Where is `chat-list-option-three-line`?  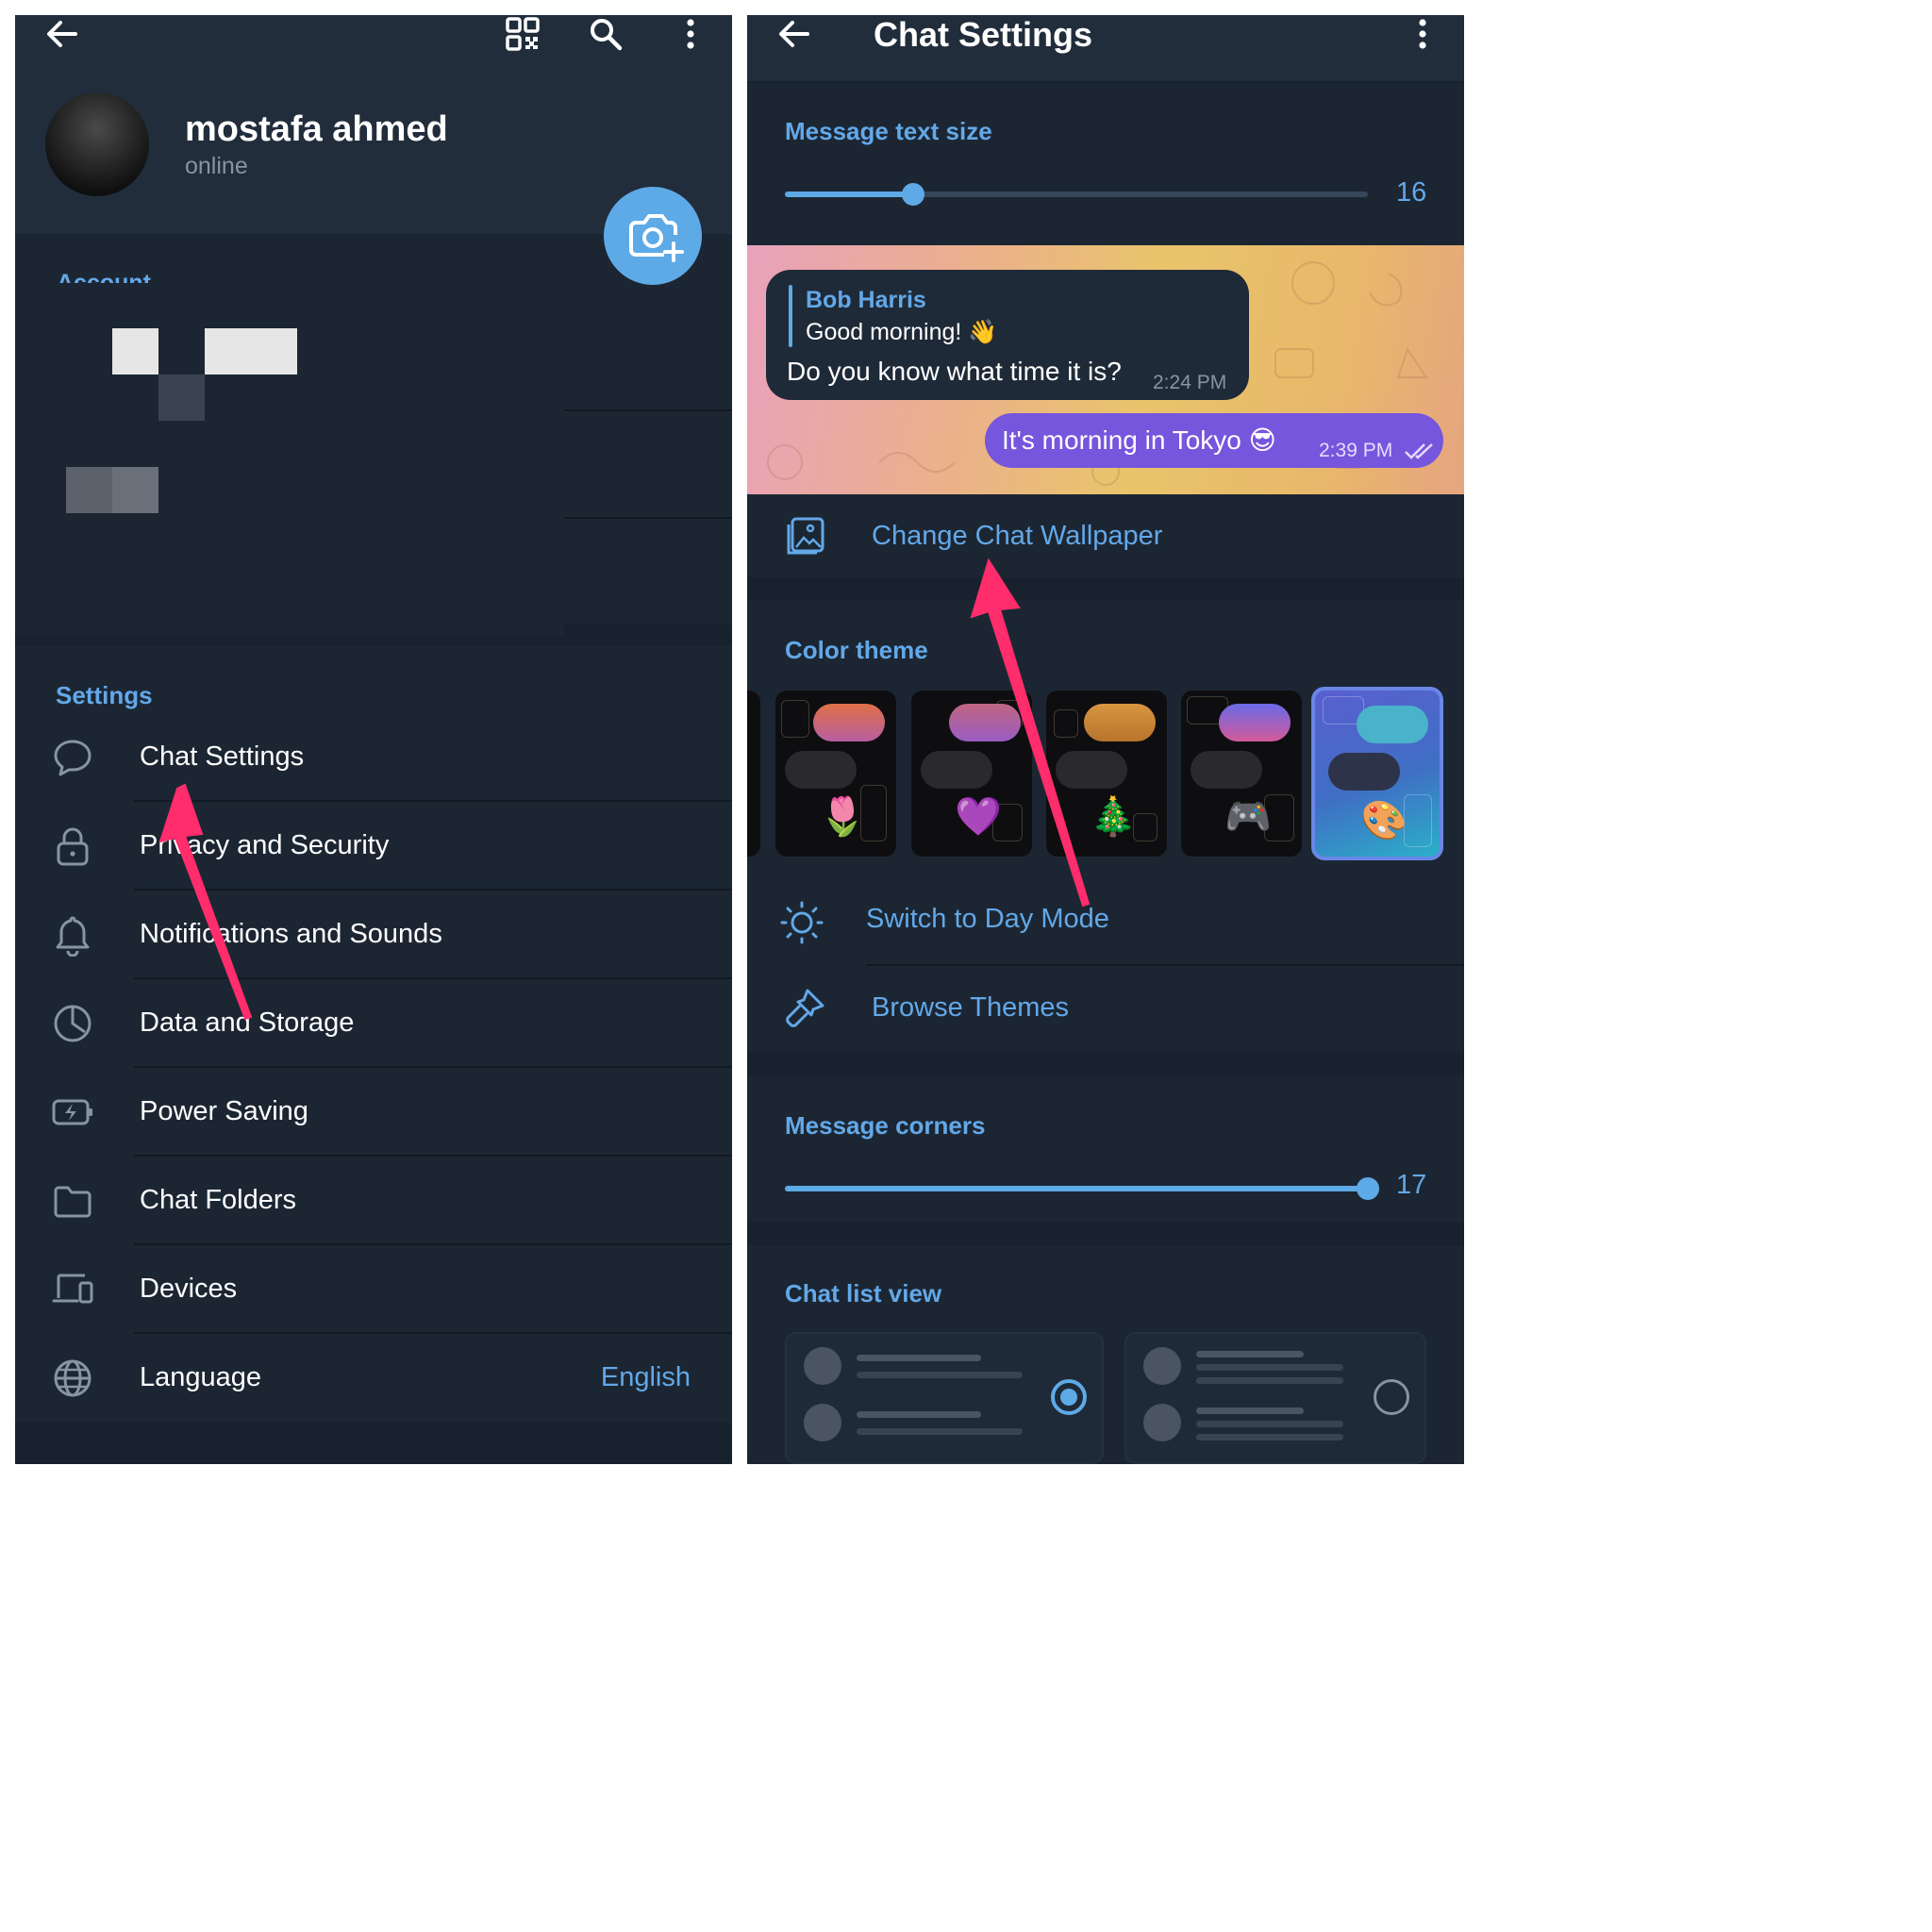
chat-list-option-three-line is located at coordinates (1275, 1398).